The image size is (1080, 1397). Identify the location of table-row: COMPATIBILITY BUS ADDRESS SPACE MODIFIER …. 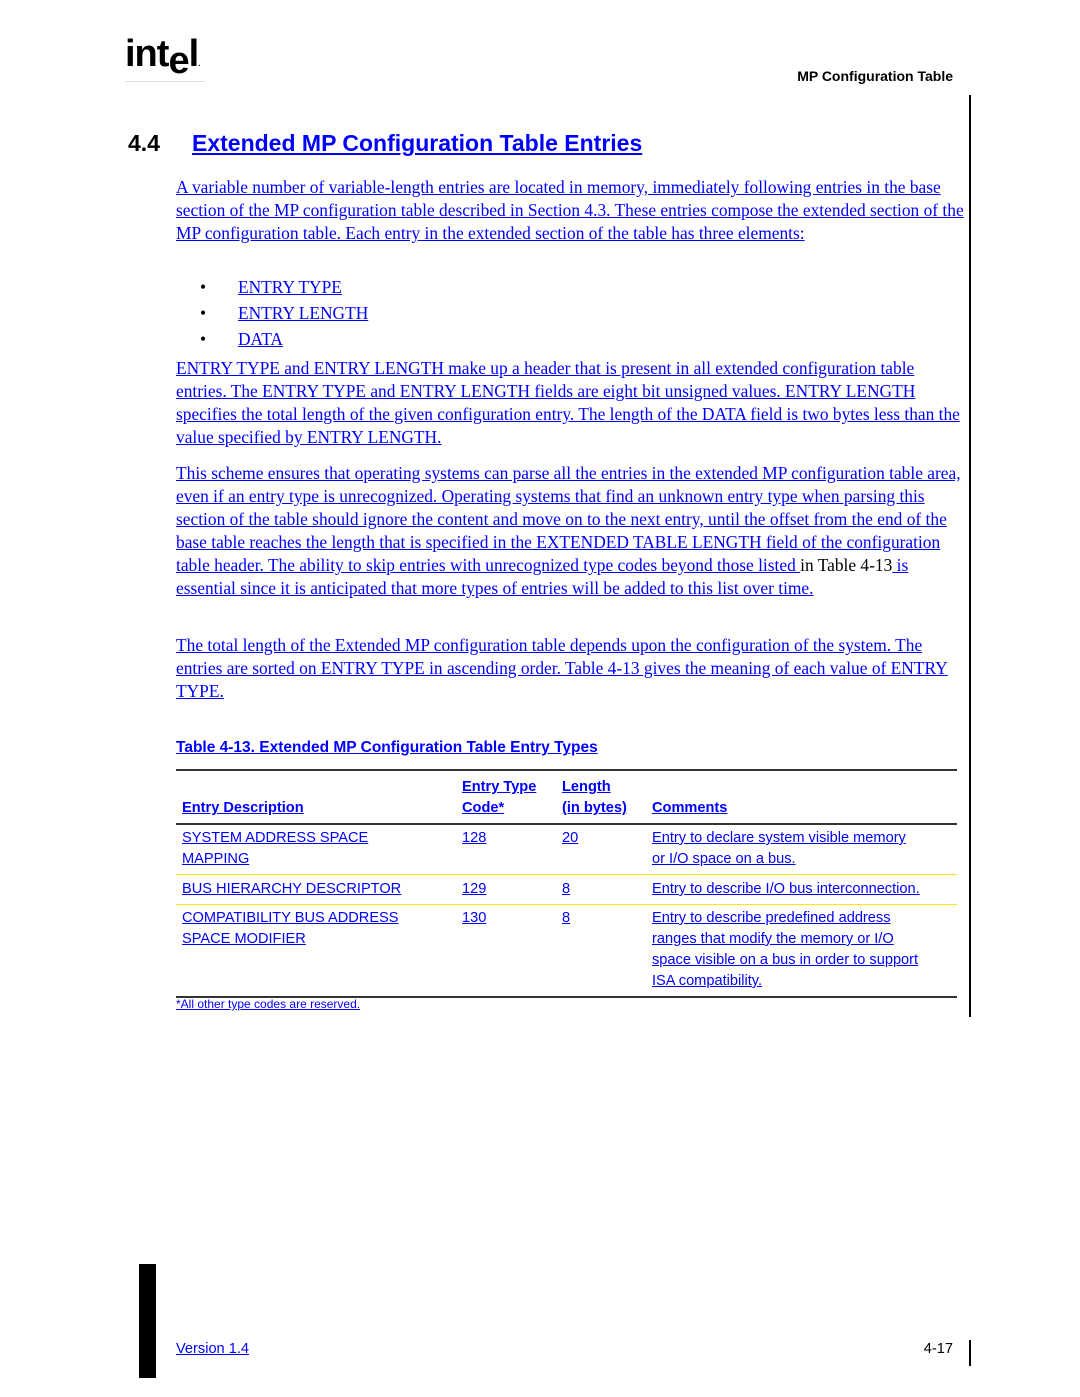
(566, 950).